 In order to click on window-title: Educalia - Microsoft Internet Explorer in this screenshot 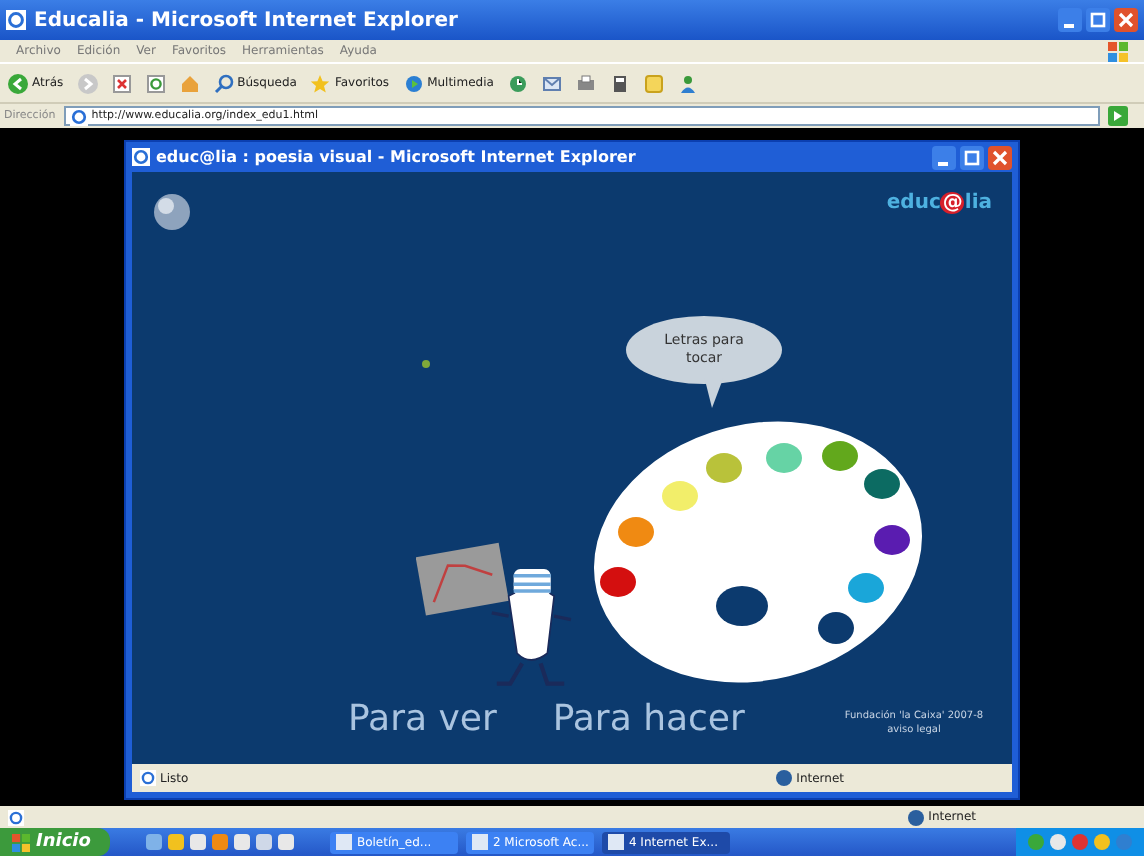, I will do `click(247, 20)`.